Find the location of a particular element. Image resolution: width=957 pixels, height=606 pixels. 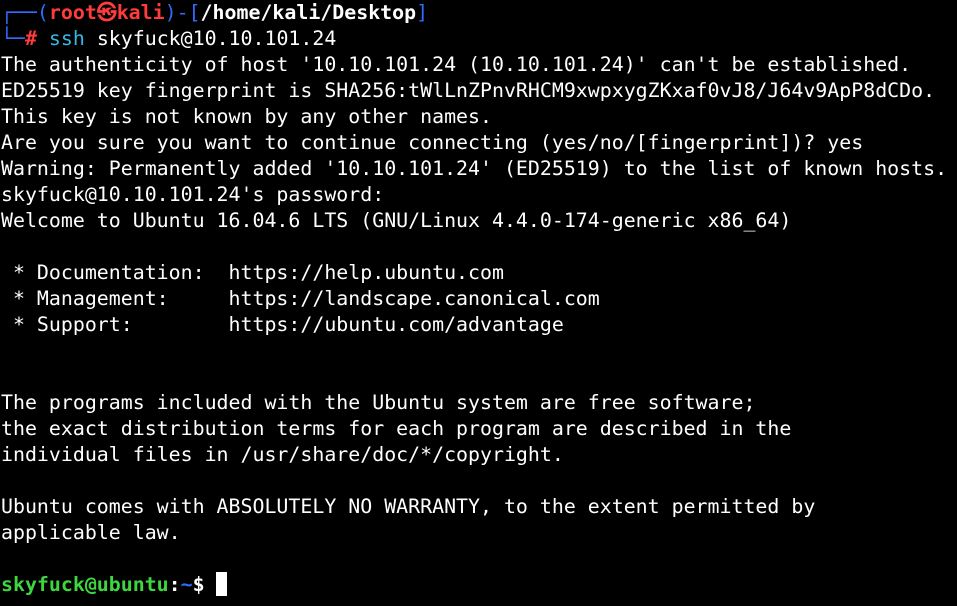

prompt-at-symbol: ㉿ is located at coordinates (106, 12).